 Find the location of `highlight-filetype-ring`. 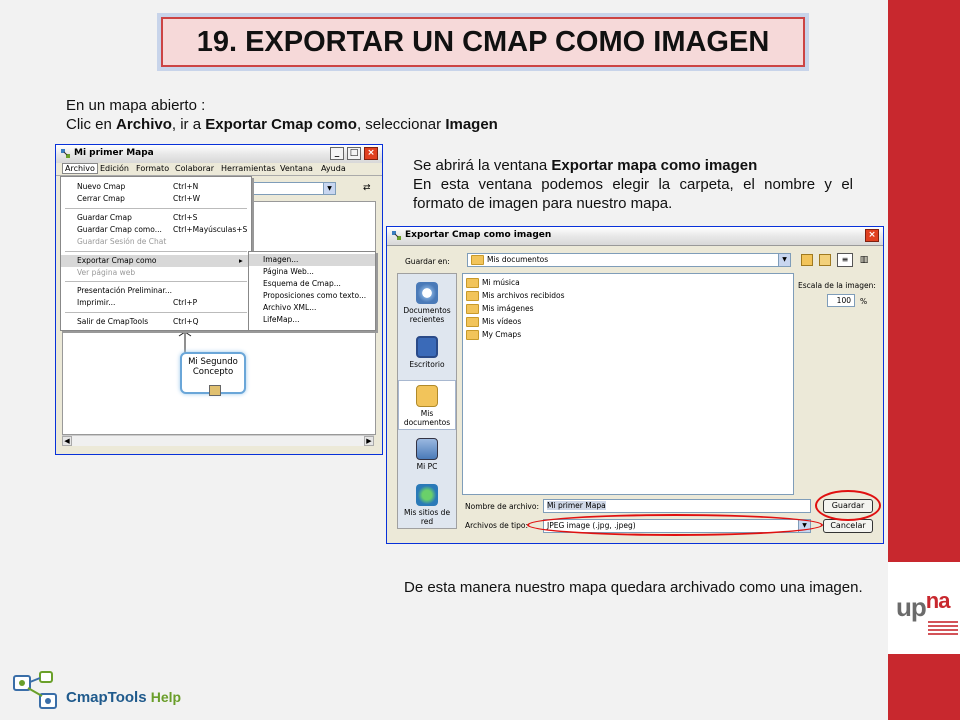

highlight-filetype-ring is located at coordinates (675, 525).